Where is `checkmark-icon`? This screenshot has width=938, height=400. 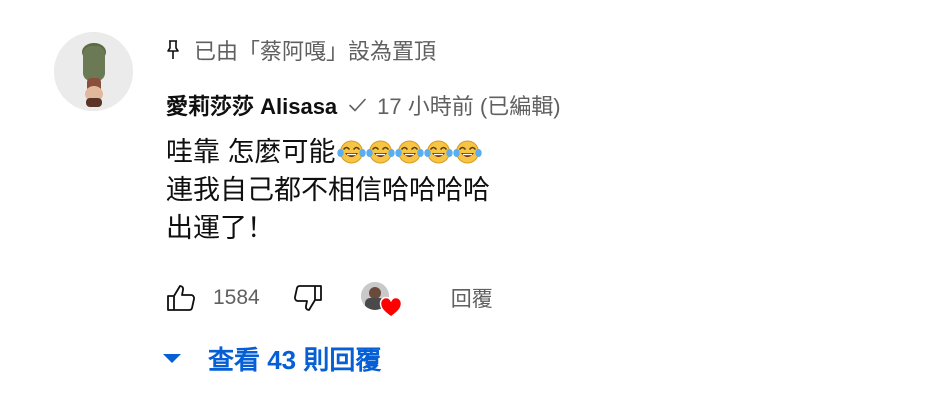 checkmark-icon is located at coordinates (357, 105).